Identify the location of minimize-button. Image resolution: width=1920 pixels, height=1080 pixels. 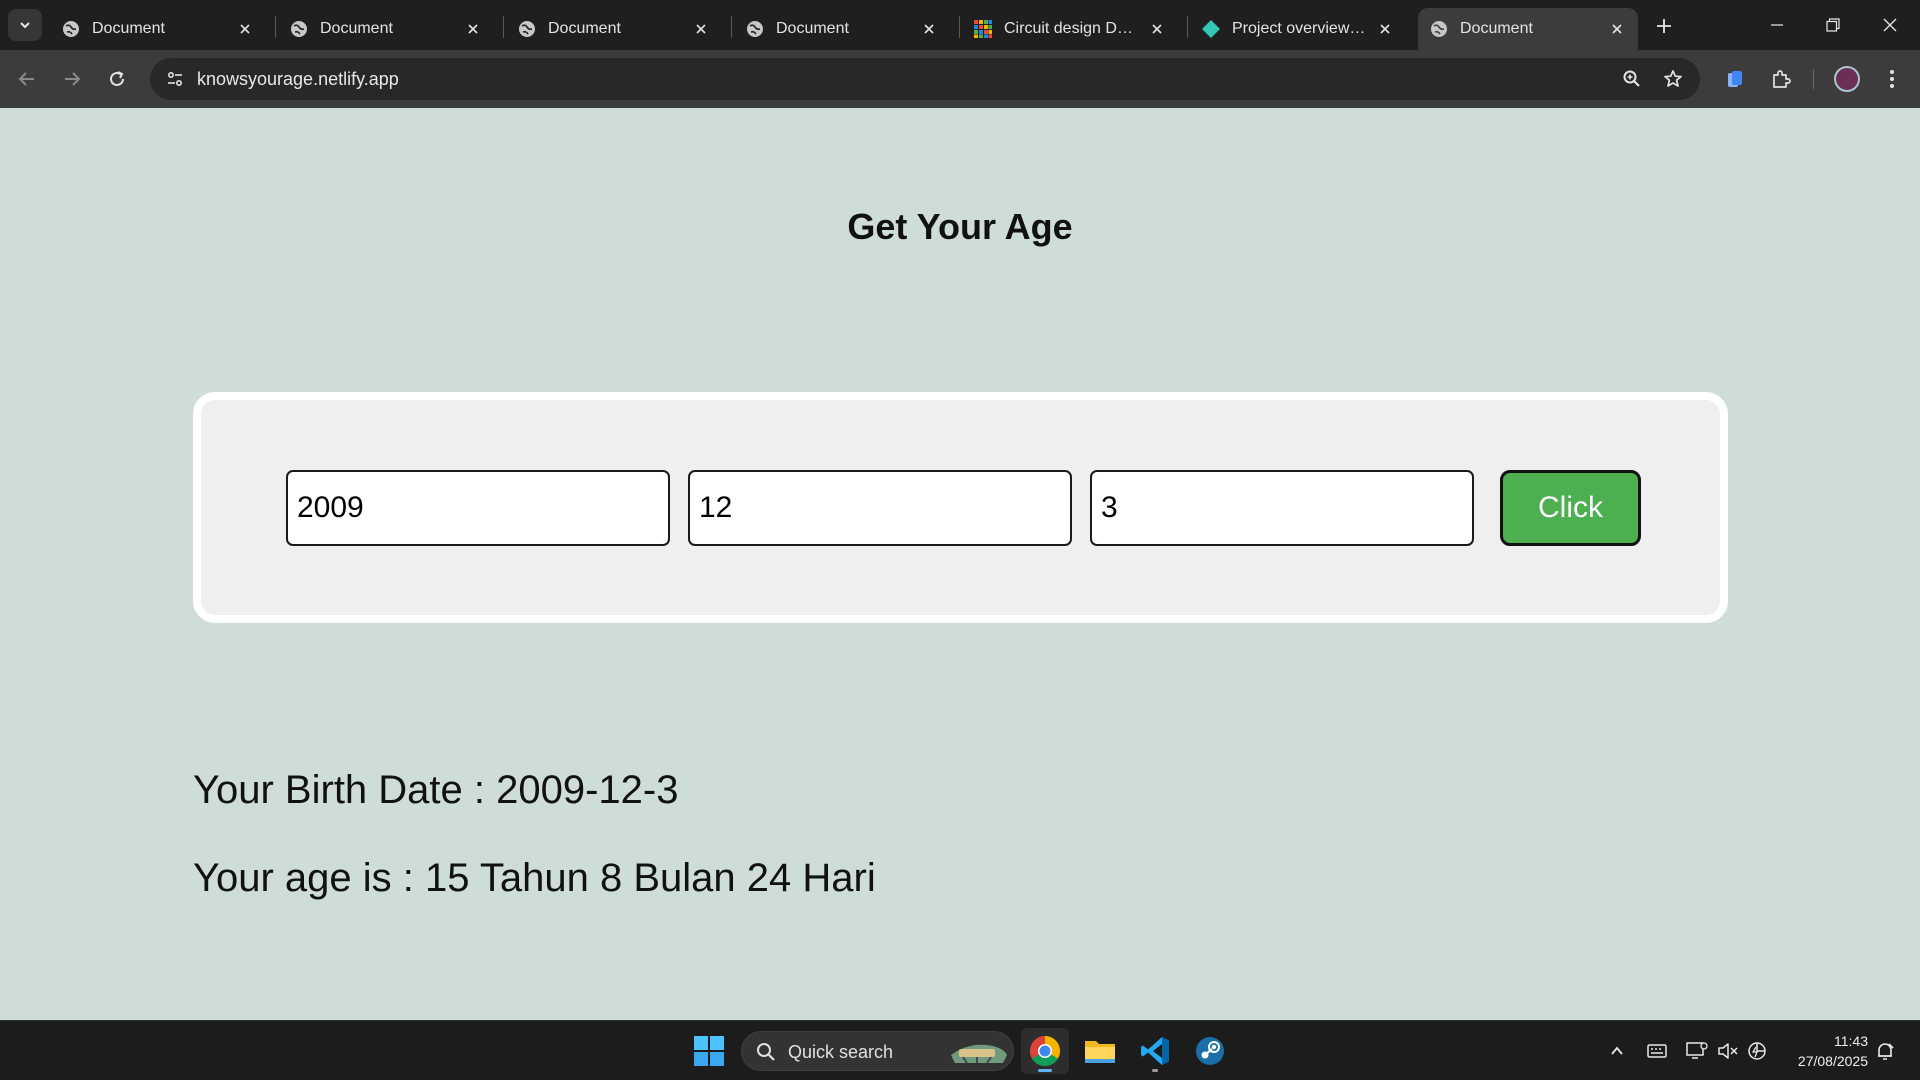
(1777, 25).